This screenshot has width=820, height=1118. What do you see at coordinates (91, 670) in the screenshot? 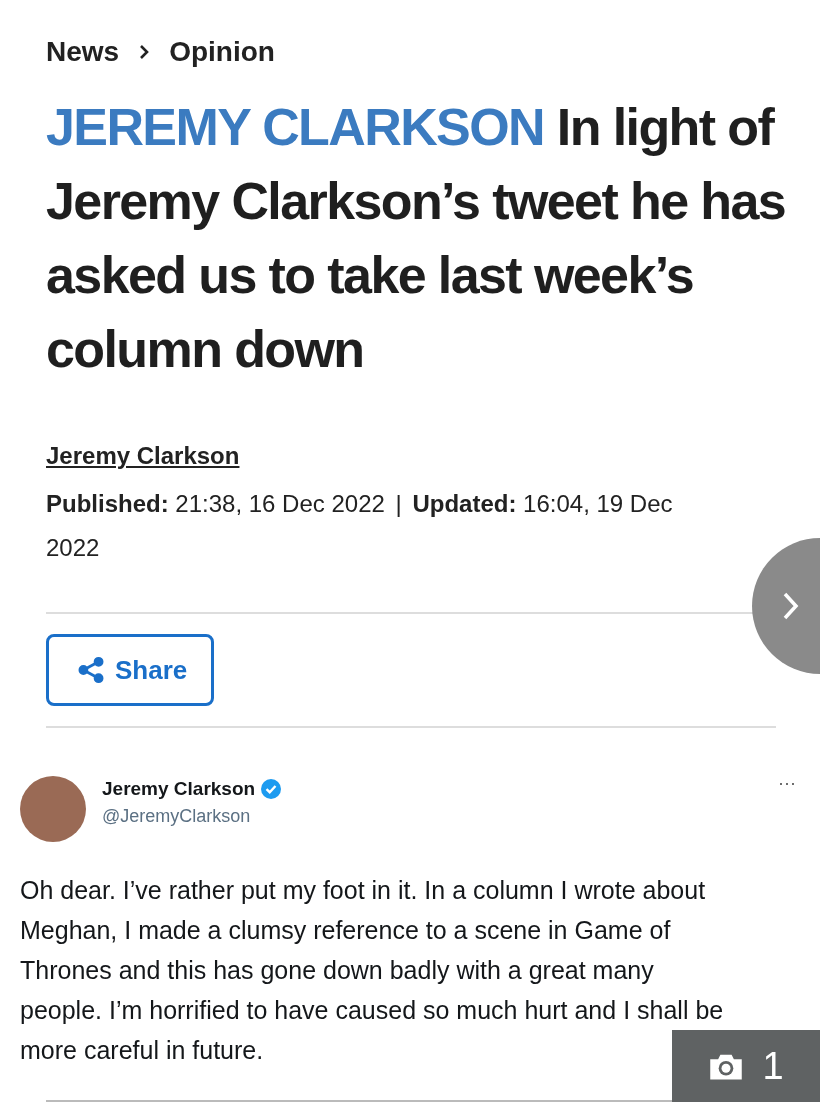
I see `share-icon` at bounding box center [91, 670].